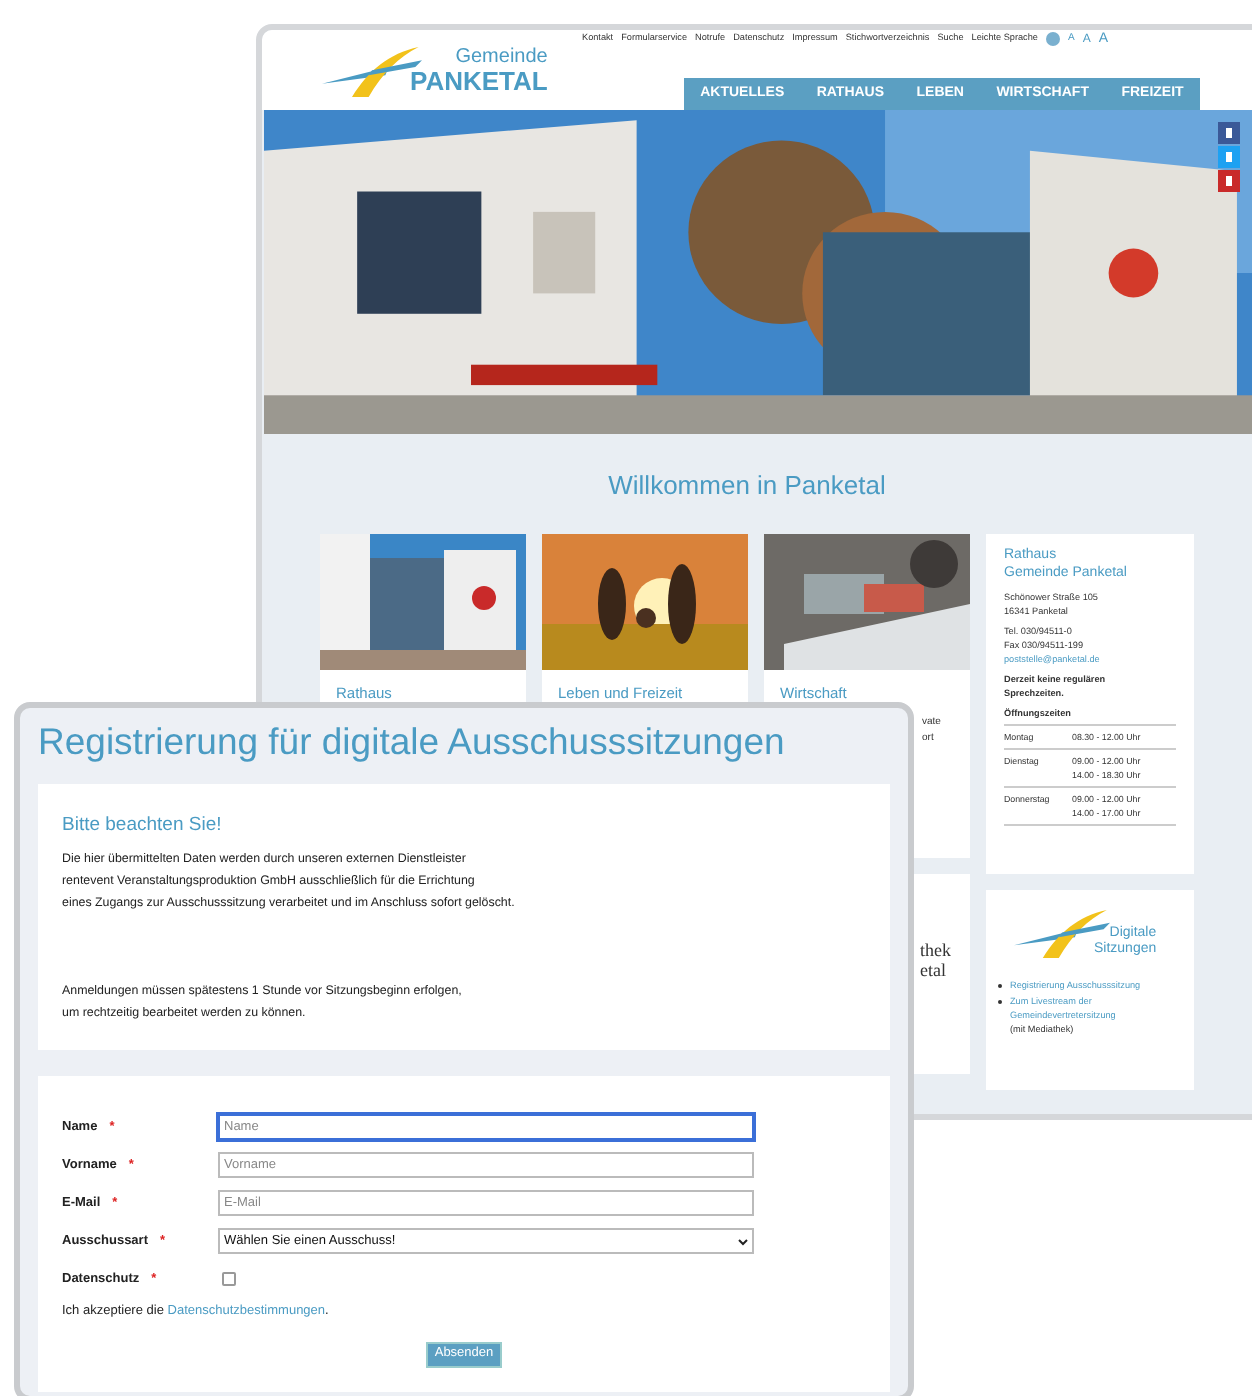  What do you see at coordinates (143, 826) in the screenshot?
I see `notice-heading: Bitte beachten Sie!` at bounding box center [143, 826].